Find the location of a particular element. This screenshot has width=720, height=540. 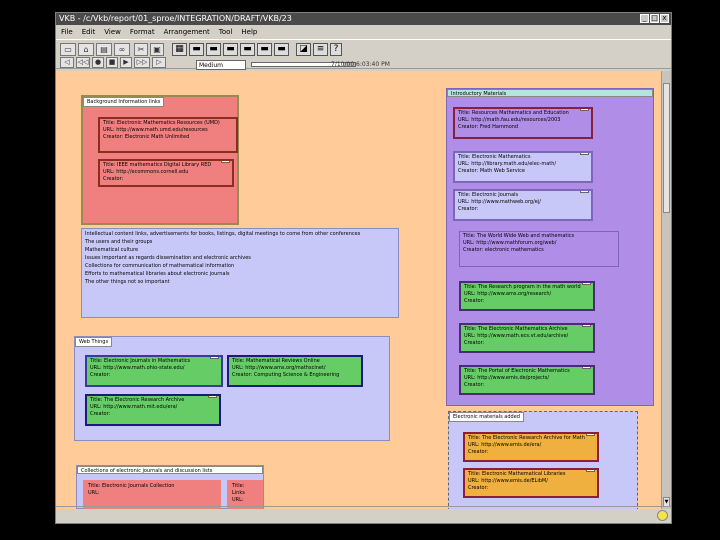

play-button: ▶ is located at coordinates (126, 62).